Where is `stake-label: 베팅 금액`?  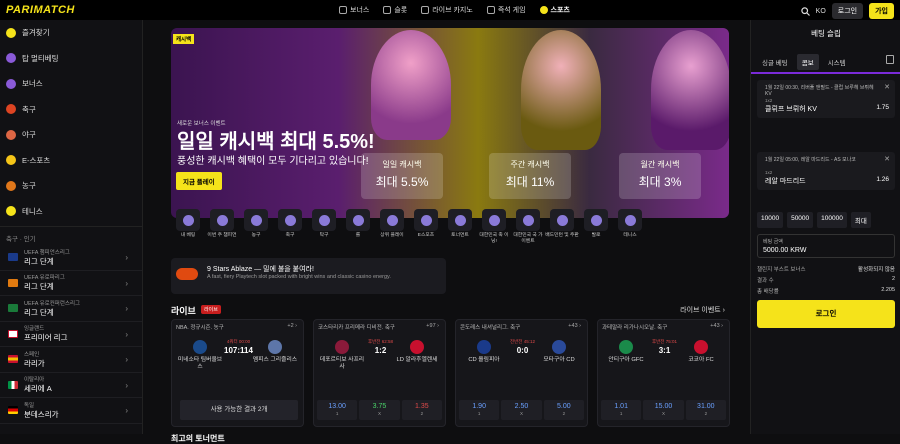
stake-label: 베팅 금액 is located at coordinates (773, 242).